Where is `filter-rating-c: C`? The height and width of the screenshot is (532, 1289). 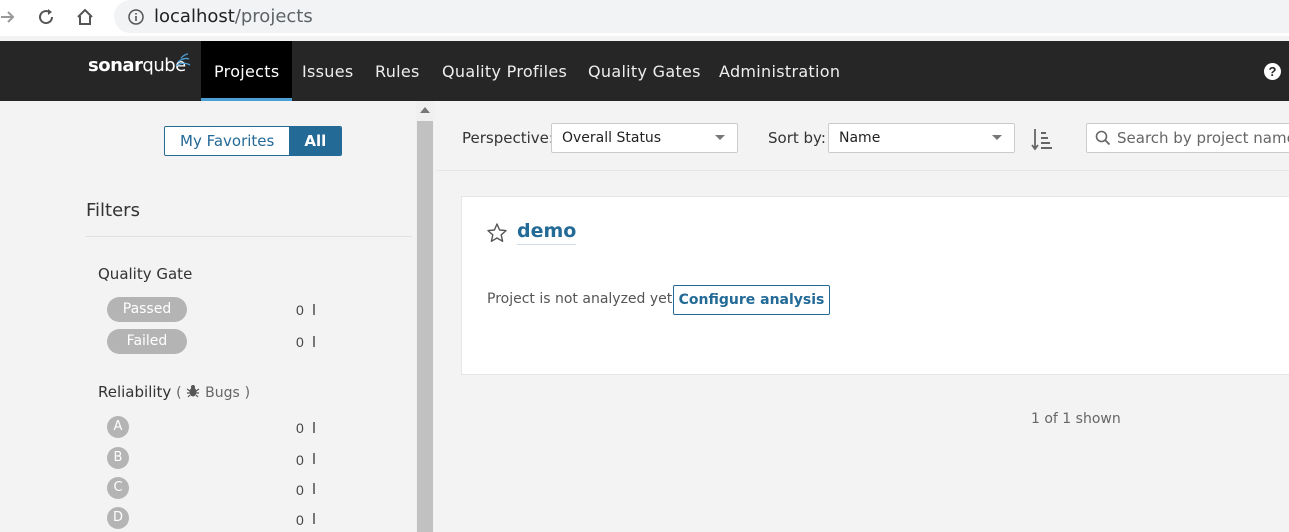
filter-rating-c: C is located at coordinates (118, 488).